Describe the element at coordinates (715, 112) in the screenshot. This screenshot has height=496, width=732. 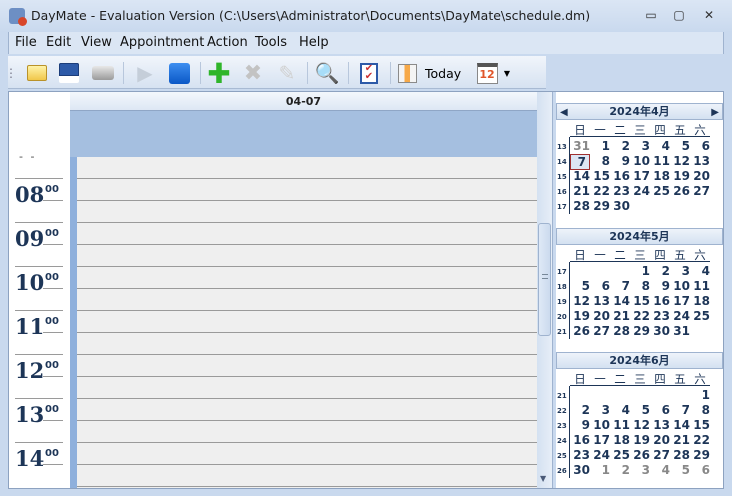
I see `next-month-arrow: ▶` at that location.